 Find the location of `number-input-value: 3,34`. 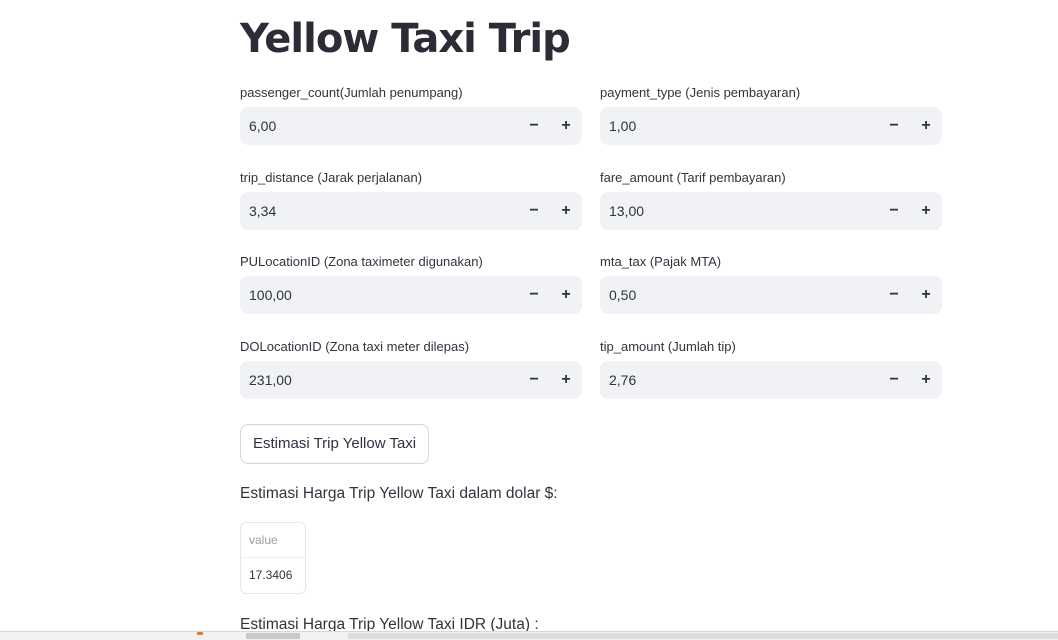

number-input-value: 3,34 is located at coordinates (379, 211).